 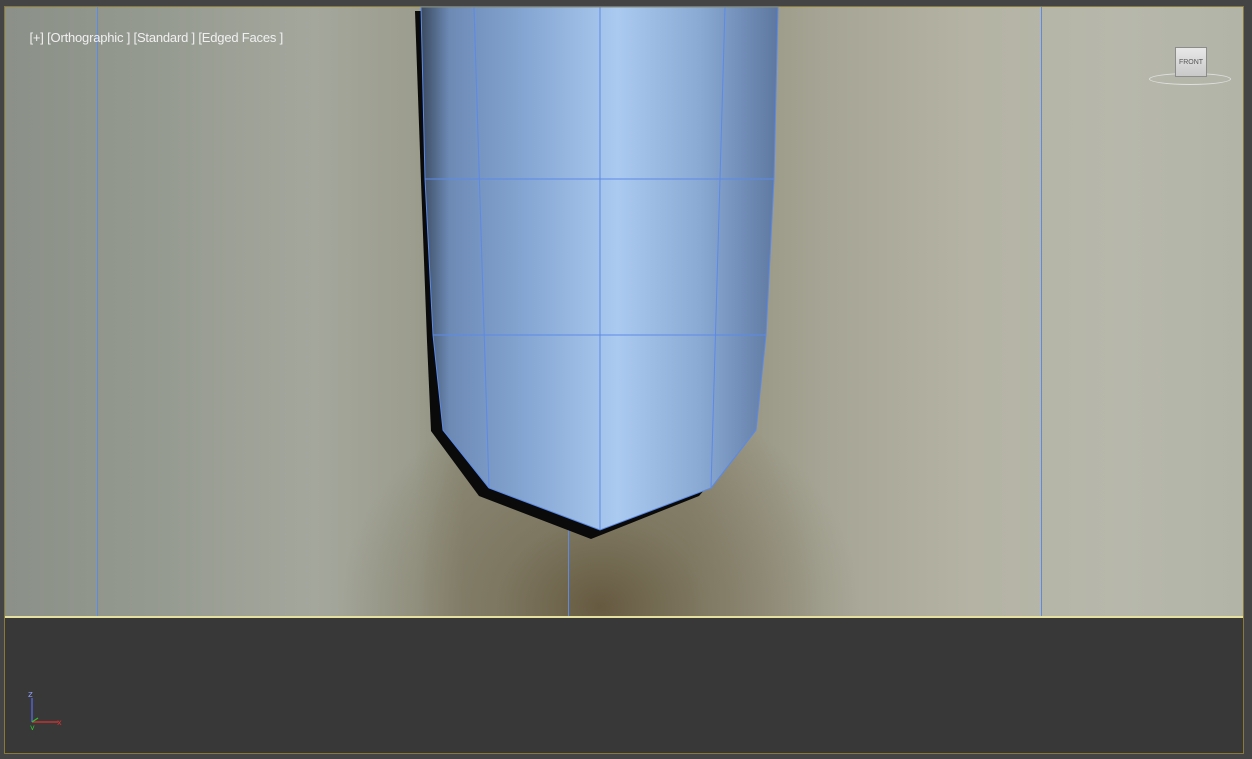 I want to click on viewcube-front-face: FRONT, so click(x=1191, y=62).